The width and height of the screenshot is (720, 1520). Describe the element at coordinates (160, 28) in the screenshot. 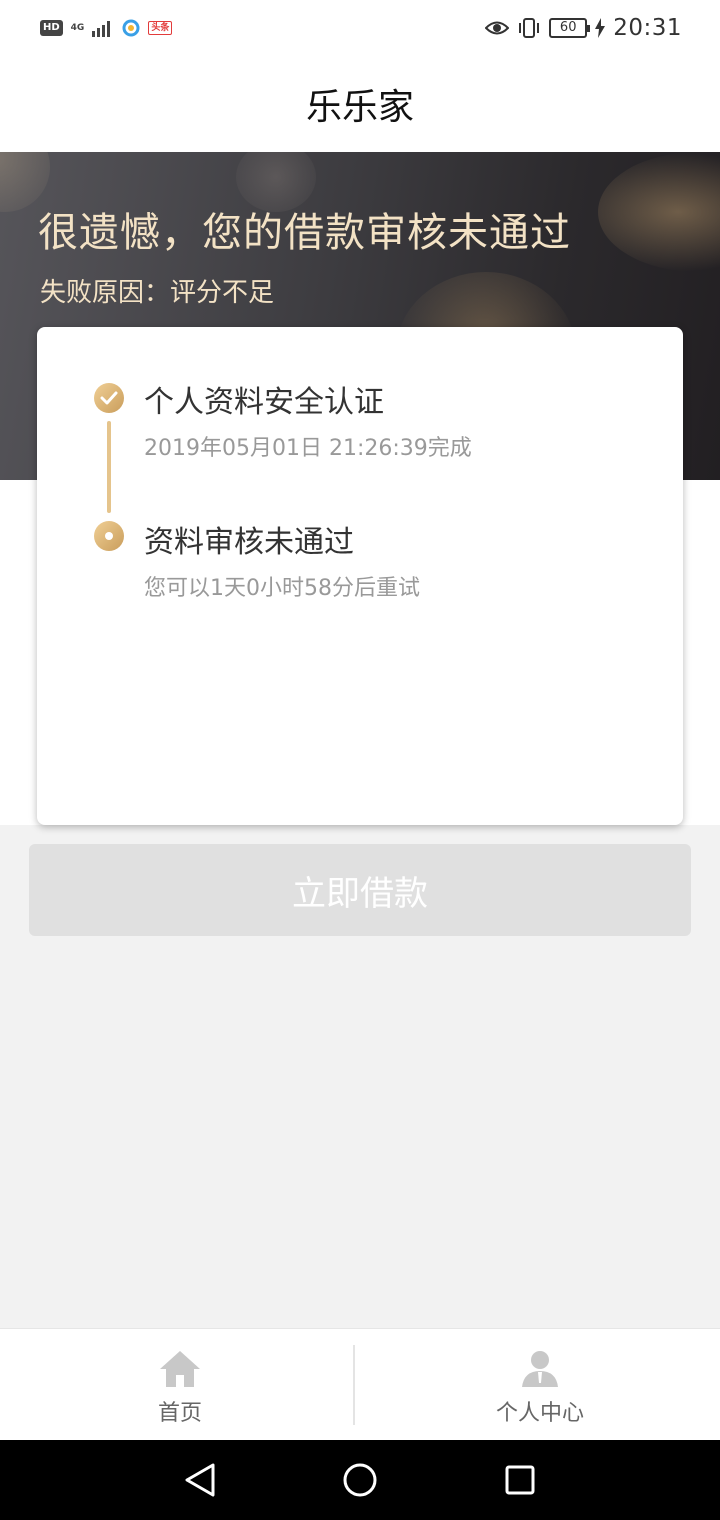

I see `news-app-icon: 头条` at that location.